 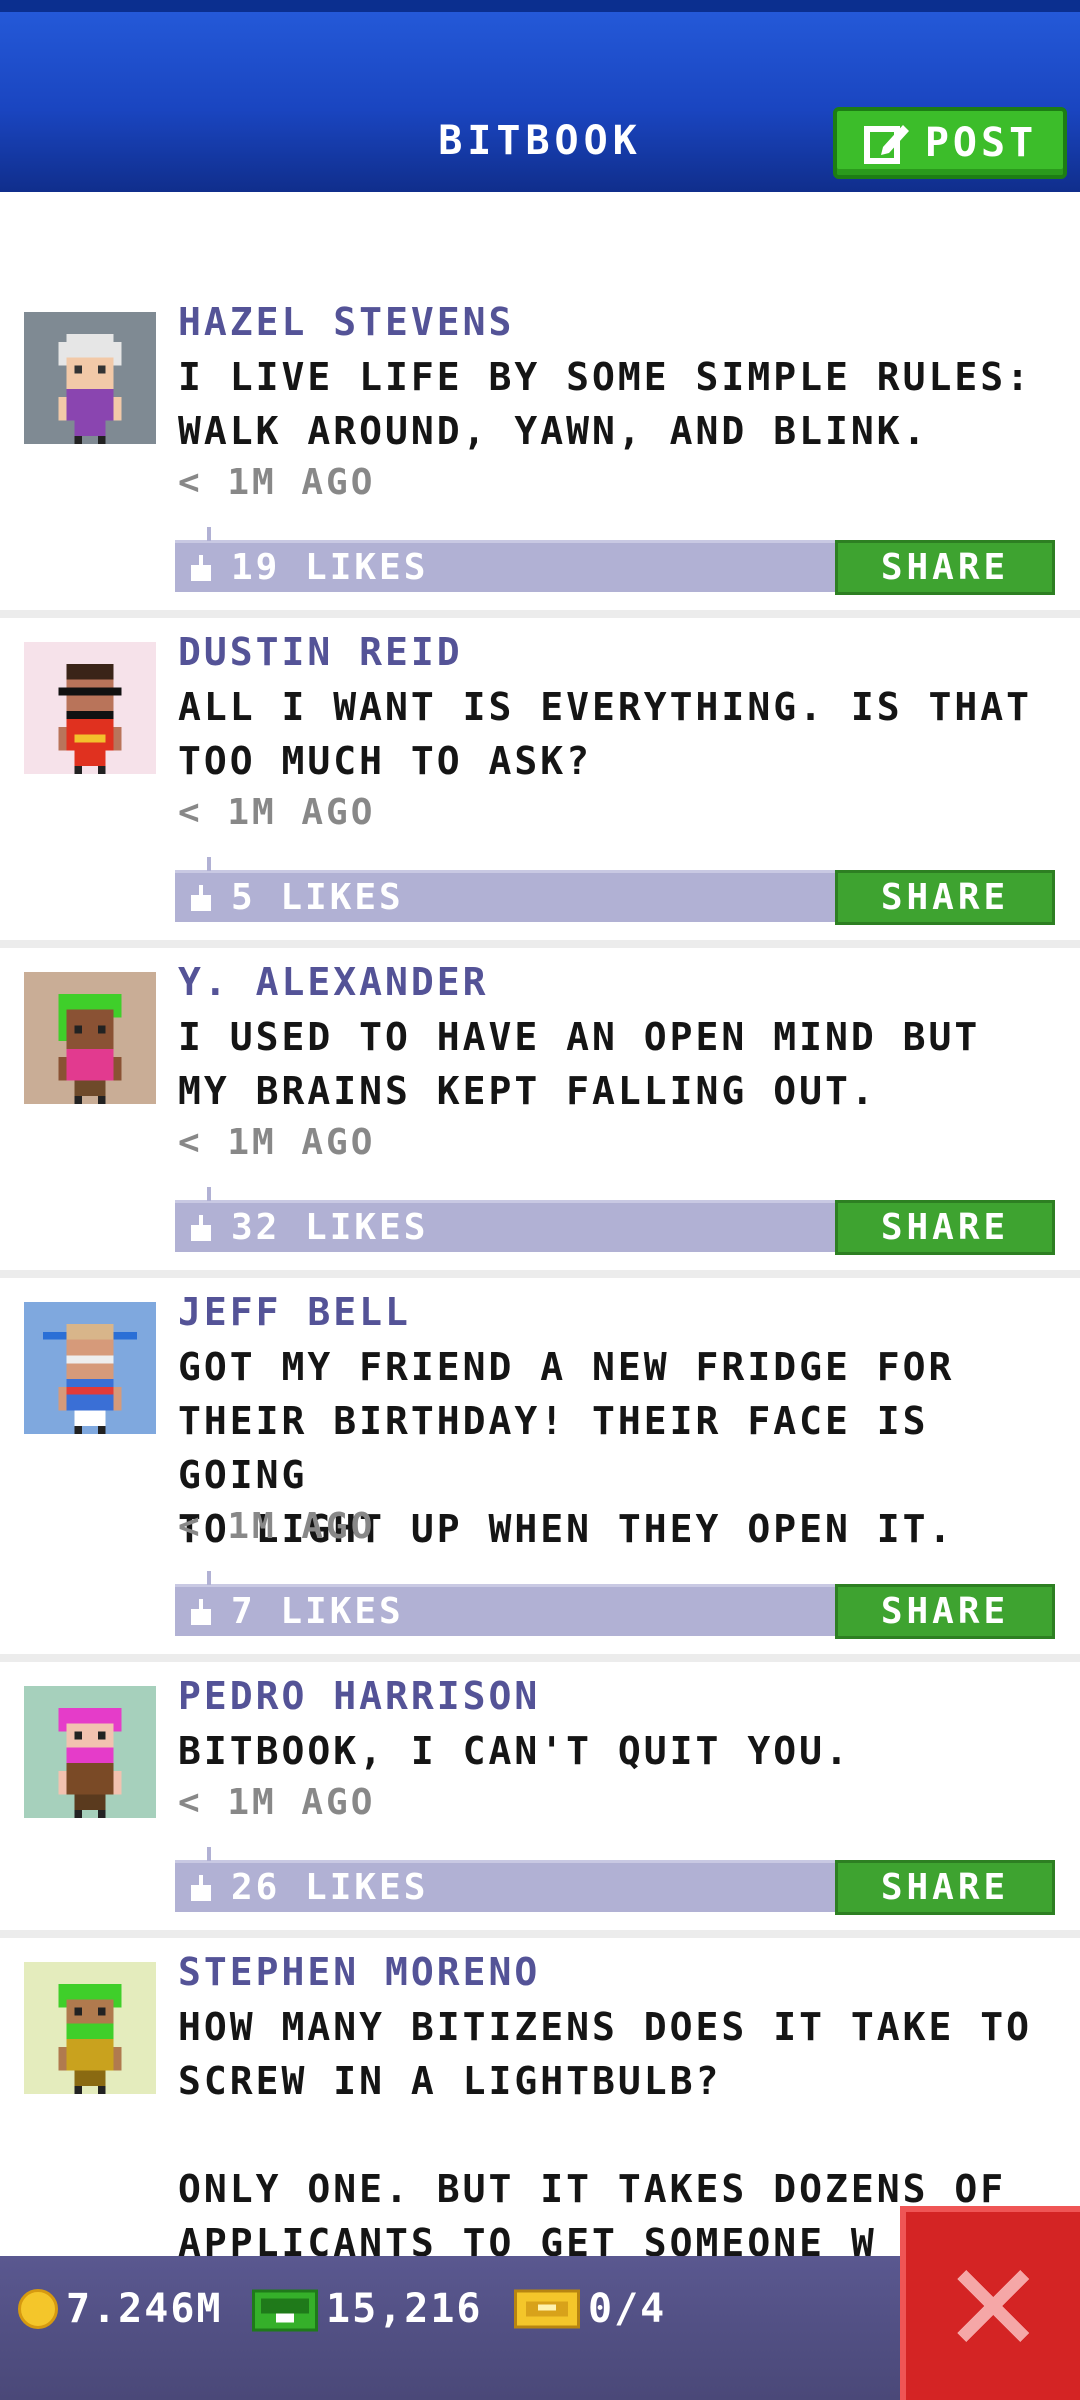 I want to click on vip-value: 0/4, so click(x=627, y=2309).